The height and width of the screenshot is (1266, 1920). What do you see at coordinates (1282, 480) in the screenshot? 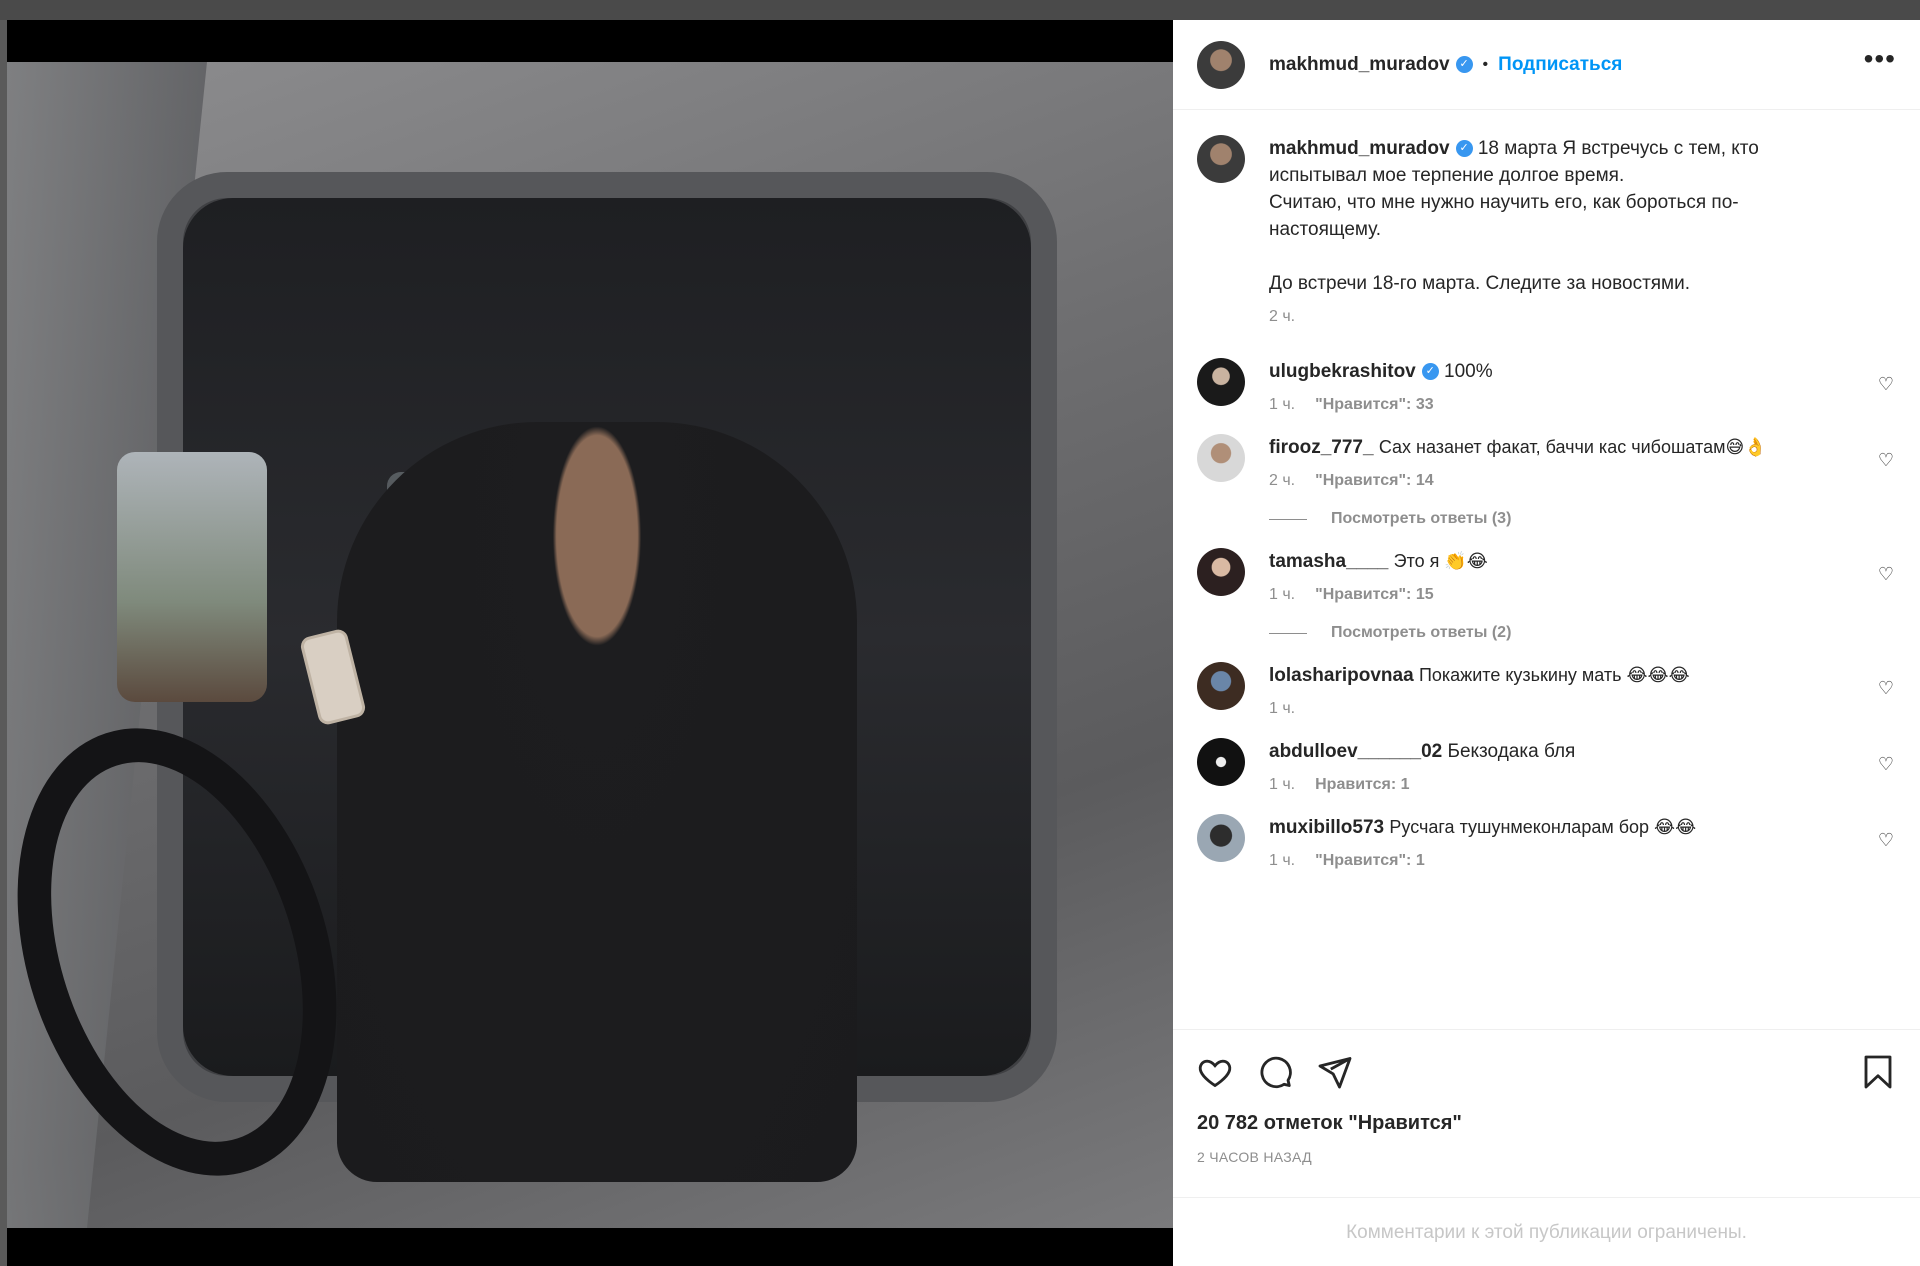
I see `comment-time: 2 ч.` at bounding box center [1282, 480].